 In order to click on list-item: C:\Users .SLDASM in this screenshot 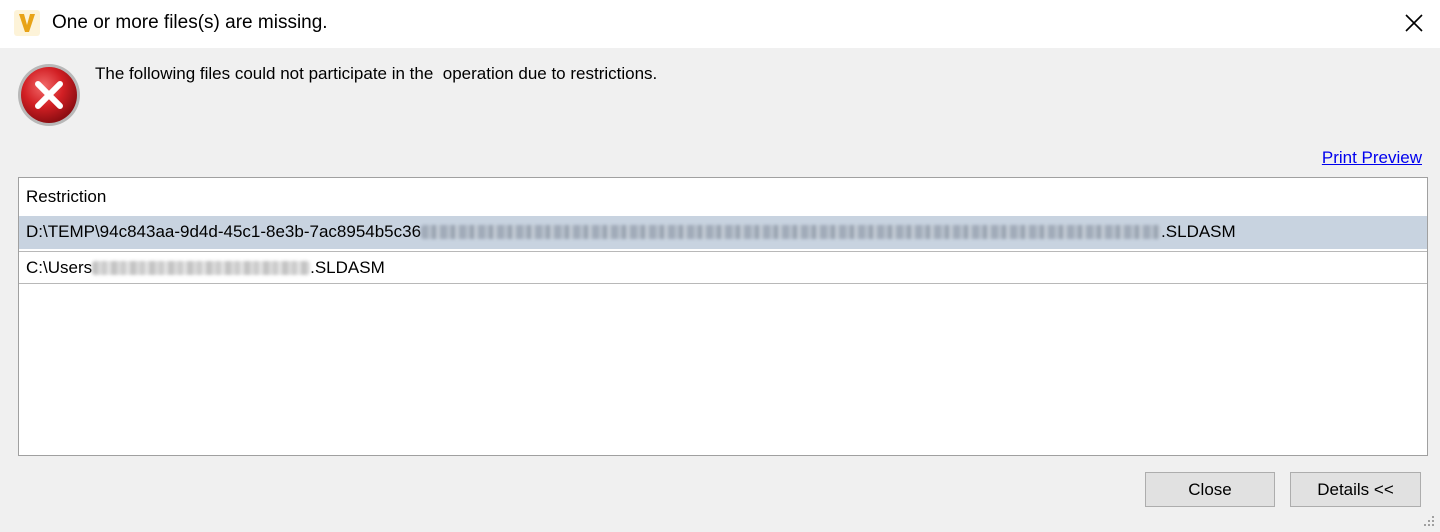, I will do `click(723, 267)`.